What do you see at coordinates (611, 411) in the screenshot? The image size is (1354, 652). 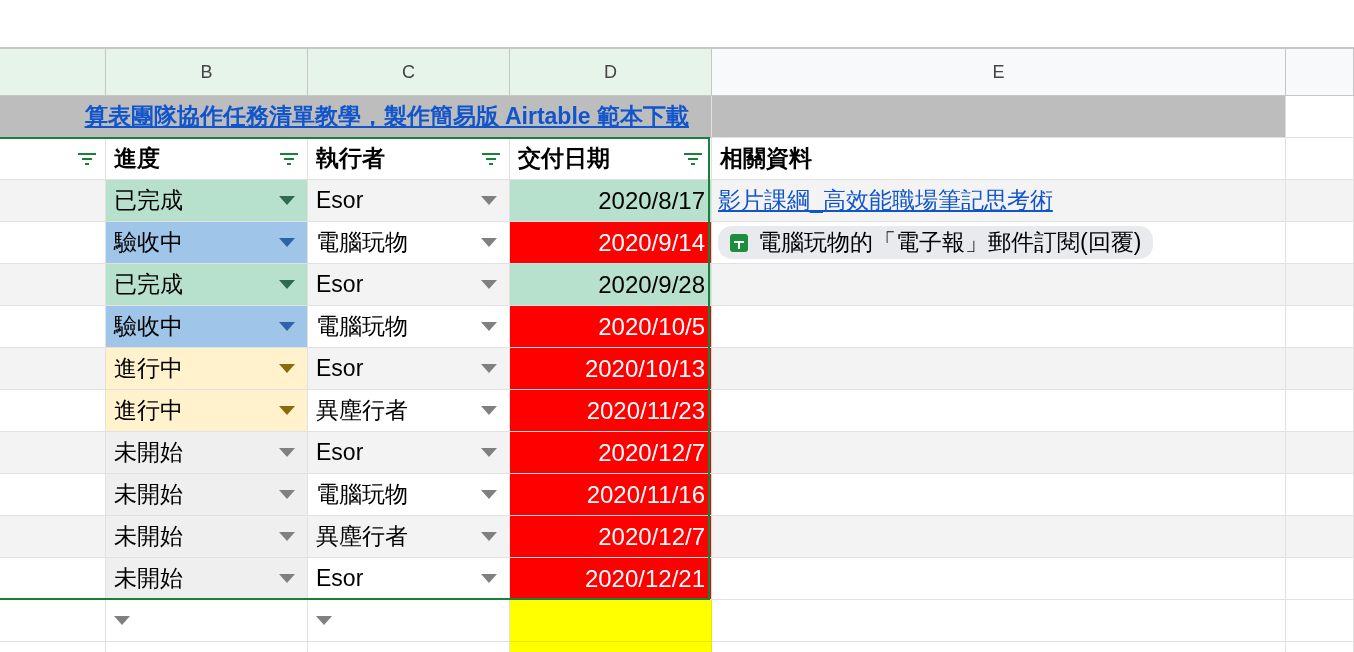 I see `date-cell: 2020/11/23` at bounding box center [611, 411].